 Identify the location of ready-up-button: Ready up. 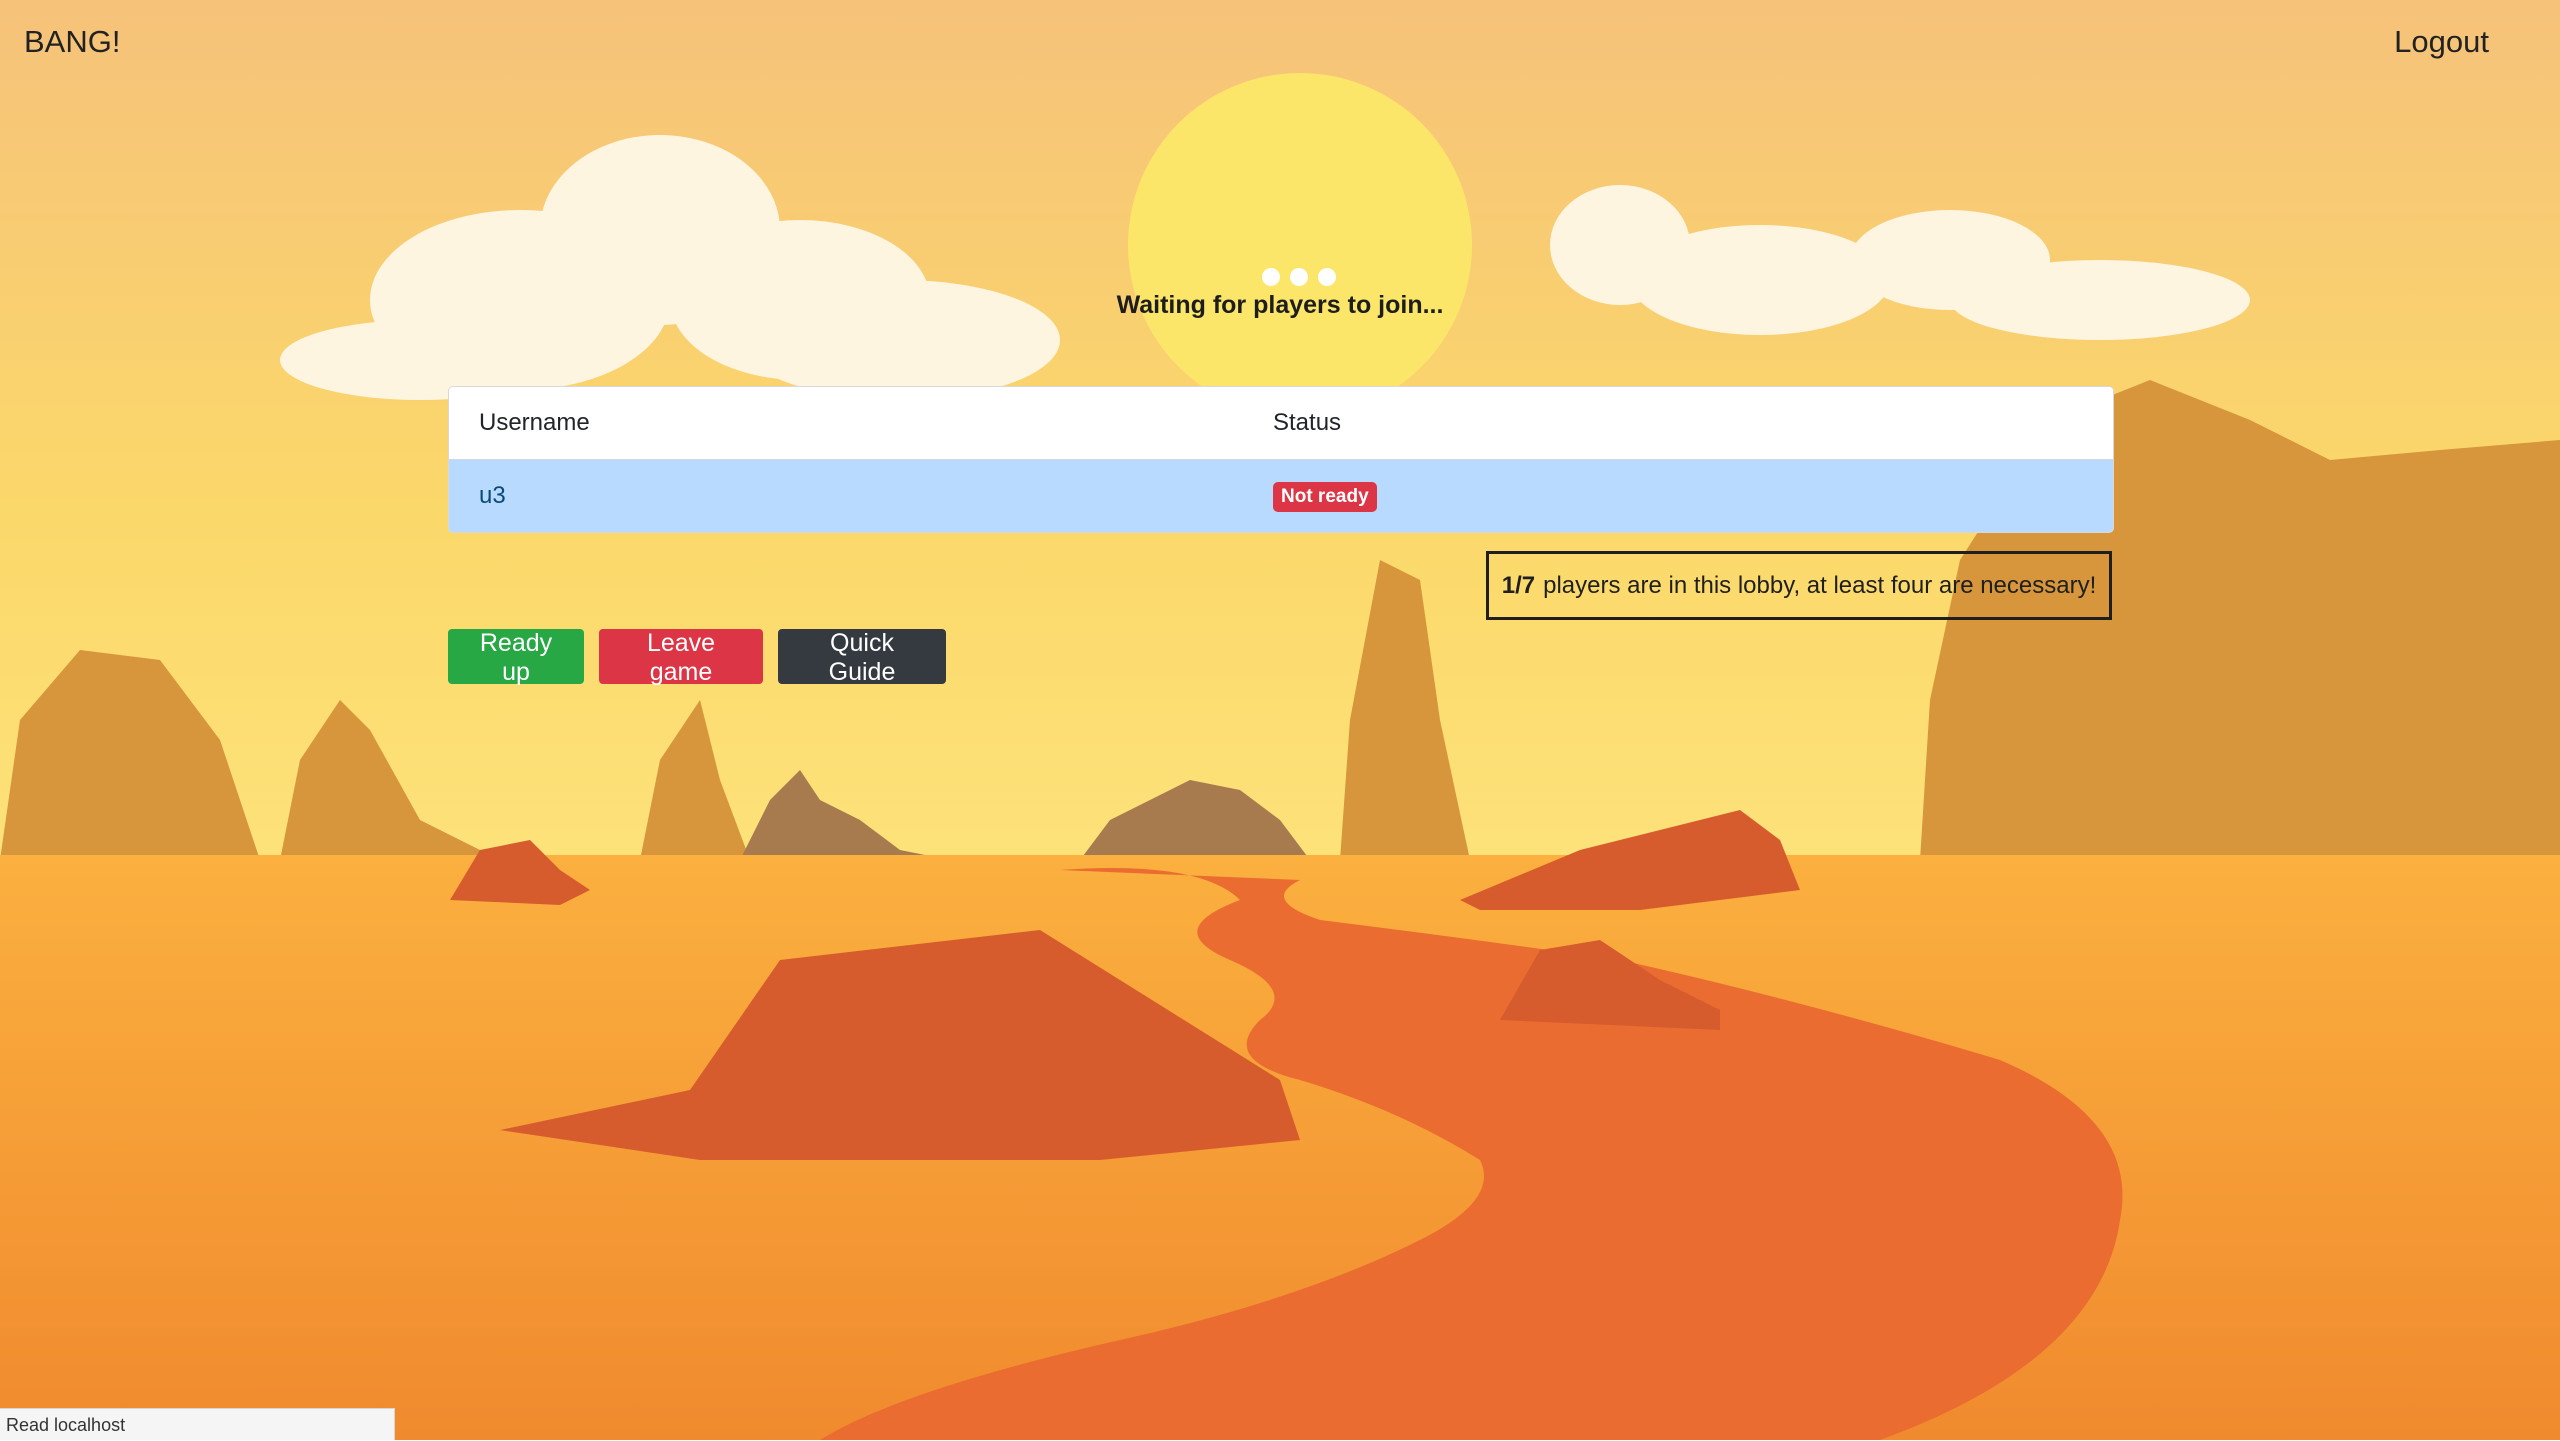
(516, 657).